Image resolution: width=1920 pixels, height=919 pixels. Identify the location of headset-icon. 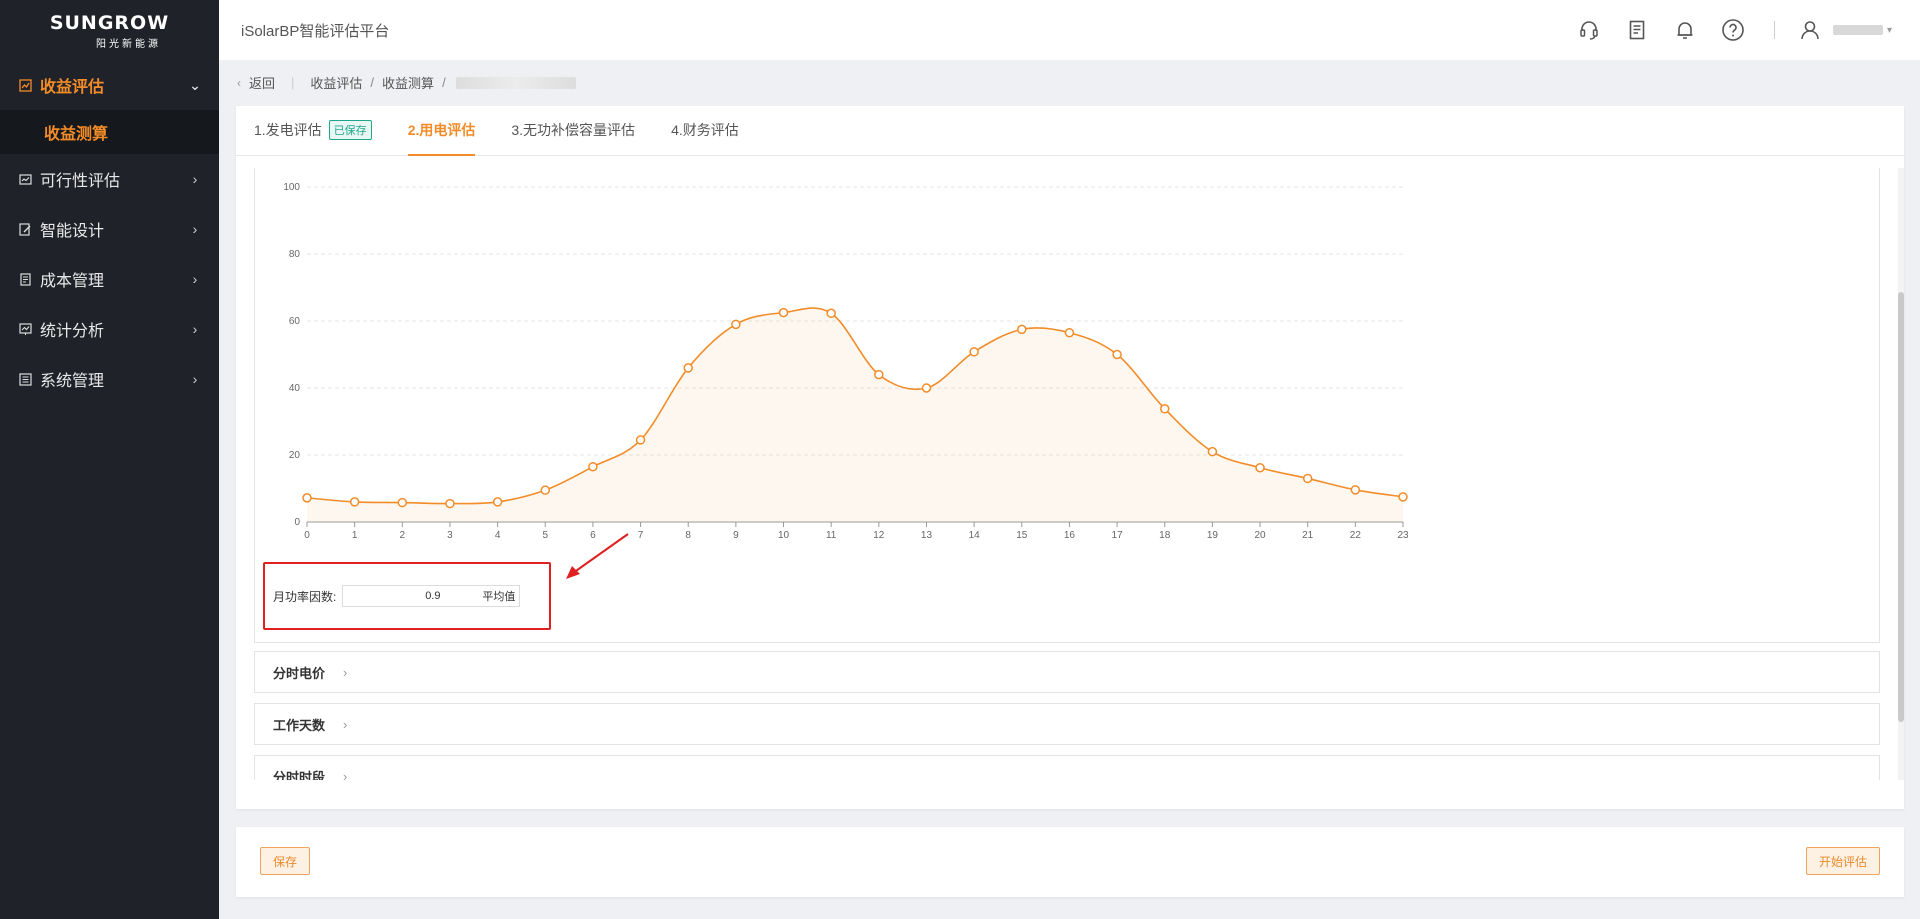
(1589, 30).